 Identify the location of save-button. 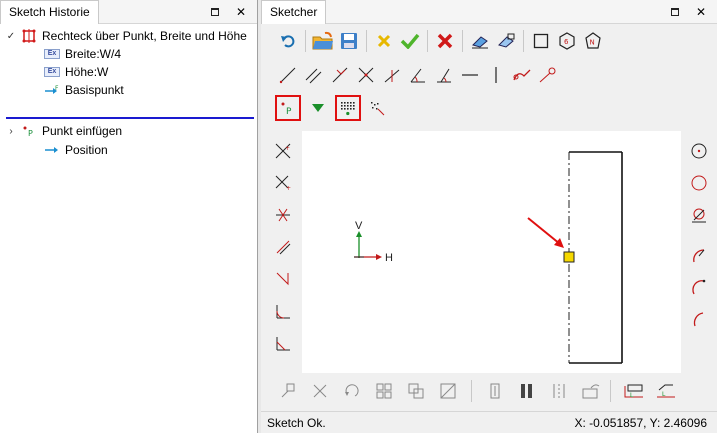
(349, 41).